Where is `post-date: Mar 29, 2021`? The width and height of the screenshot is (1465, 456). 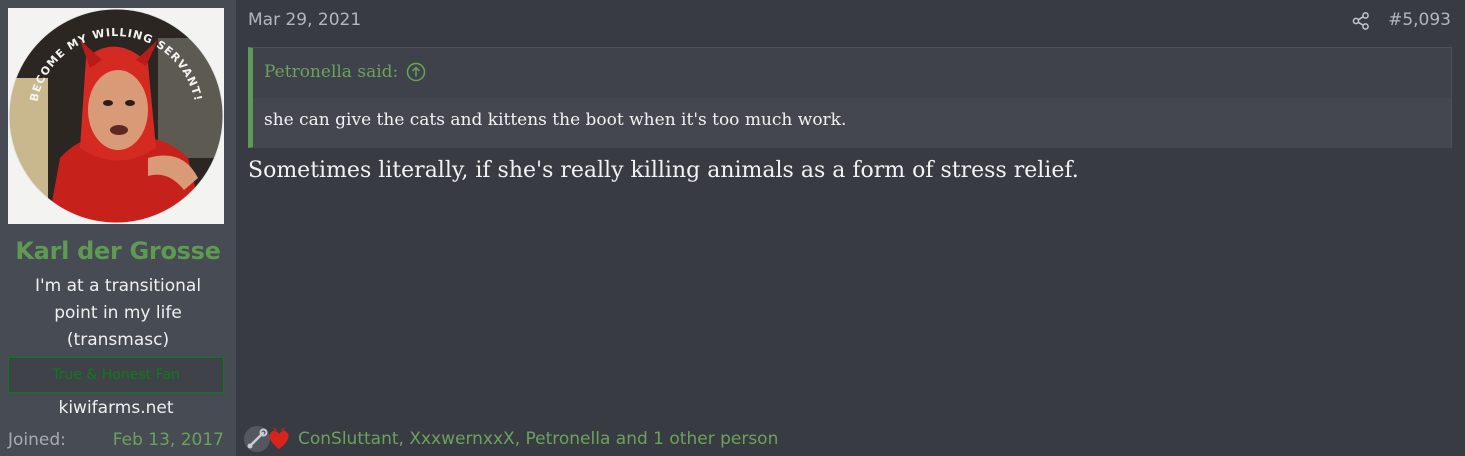 post-date: Mar 29, 2021 is located at coordinates (304, 20).